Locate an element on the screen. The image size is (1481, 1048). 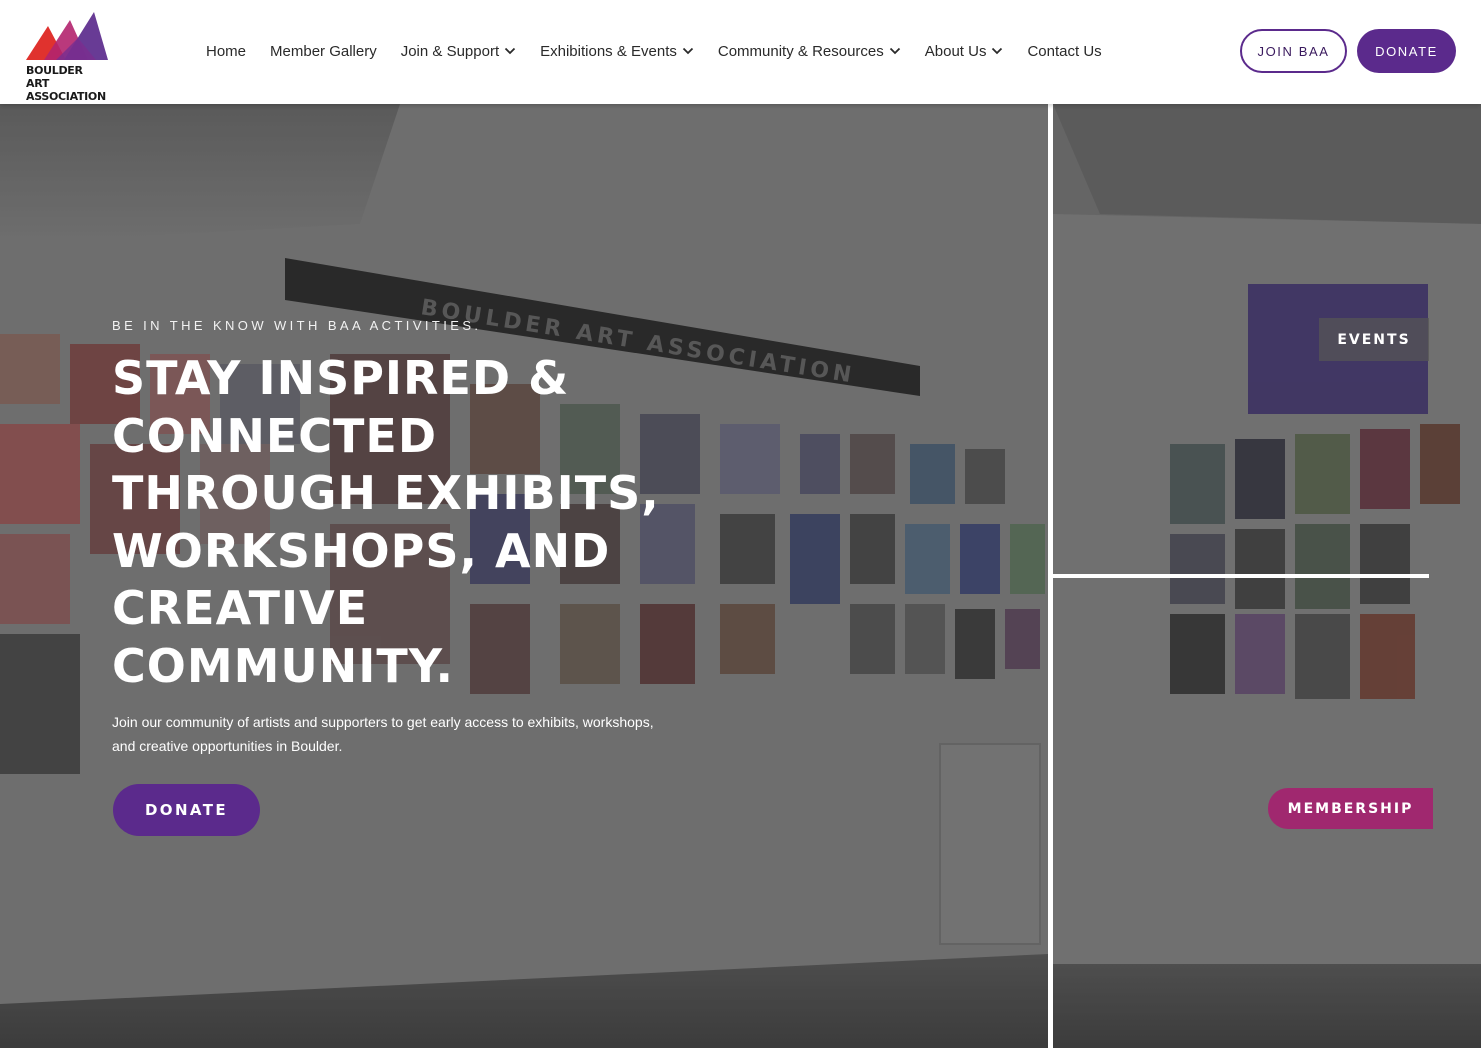
nav-contact-us: Contact Us is located at coordinates (1064, 51).